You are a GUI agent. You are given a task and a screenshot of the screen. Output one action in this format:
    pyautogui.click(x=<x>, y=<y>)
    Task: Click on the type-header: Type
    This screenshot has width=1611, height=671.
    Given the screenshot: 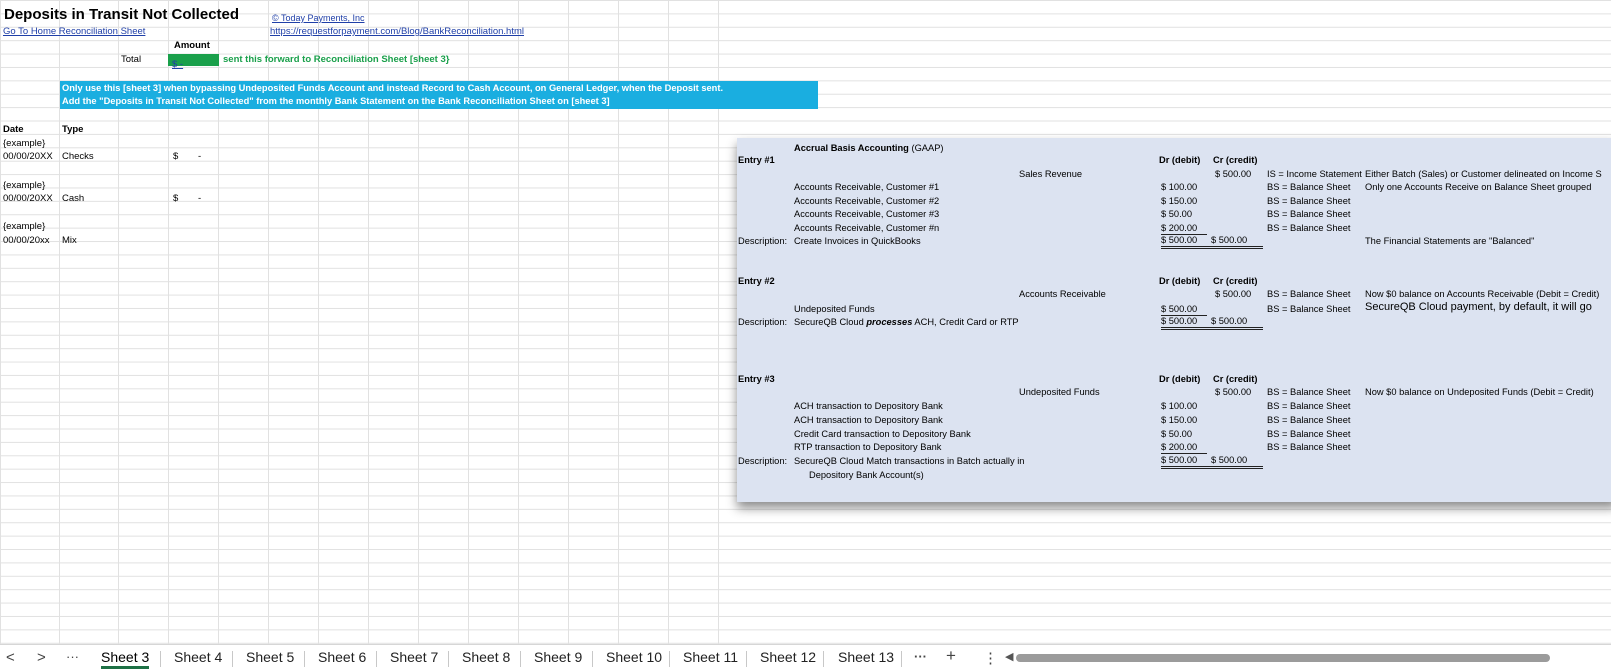 What is the action you would take?
    pyautogui.click(x=73, y=129)
    